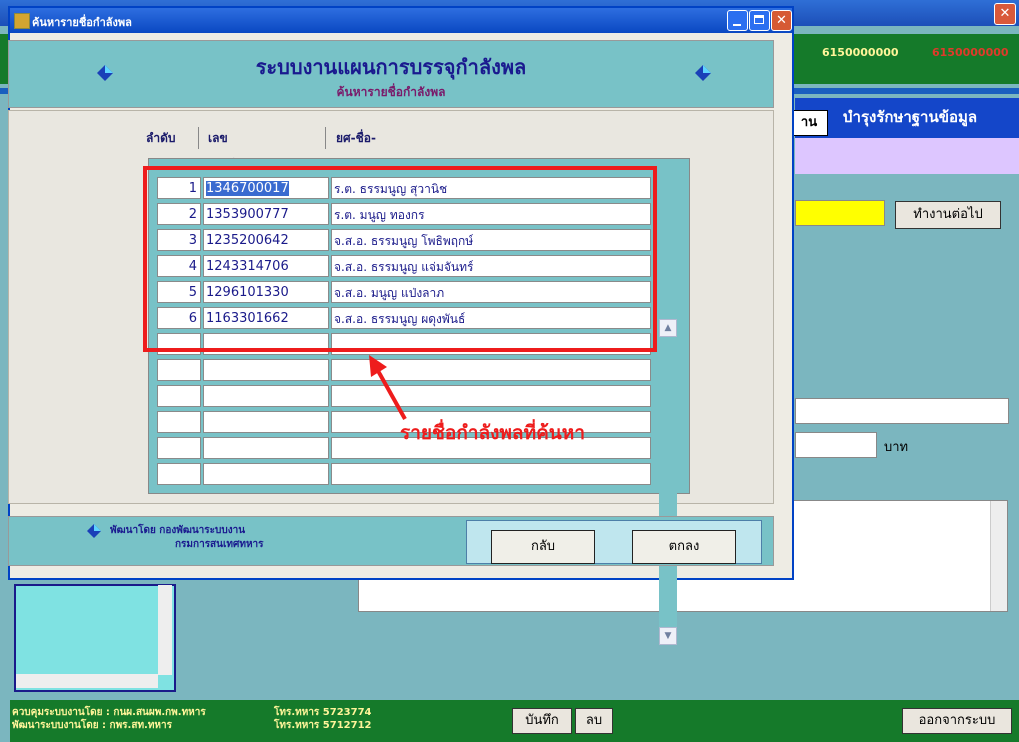  What do you see at coordinates (492, 433) in the screenshot?
I see `annotation-label: รายชื่อกำลังพลที่ค้นหา` at bounding box center [492, 433].